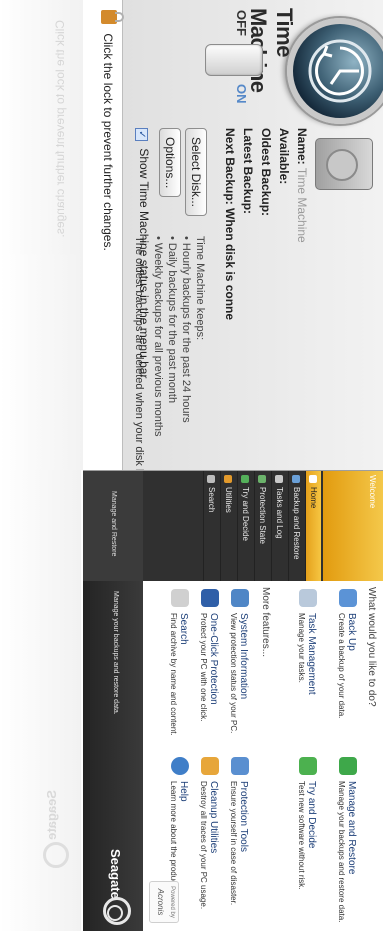 The image size is (383, 931). I want to click on oldest-backup-label: Oldest Backup:, so click(266, 172).